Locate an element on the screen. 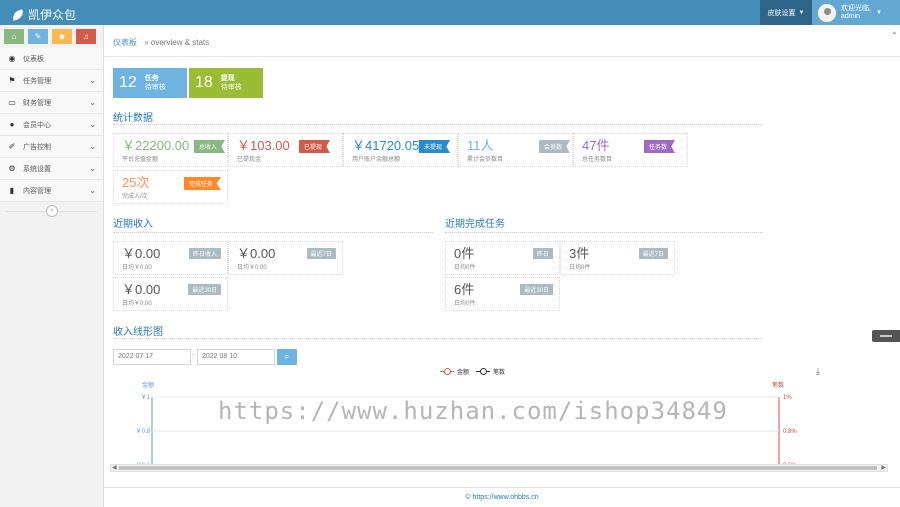  left-tick-label: ￥1 is located at coordinates (146, 397).